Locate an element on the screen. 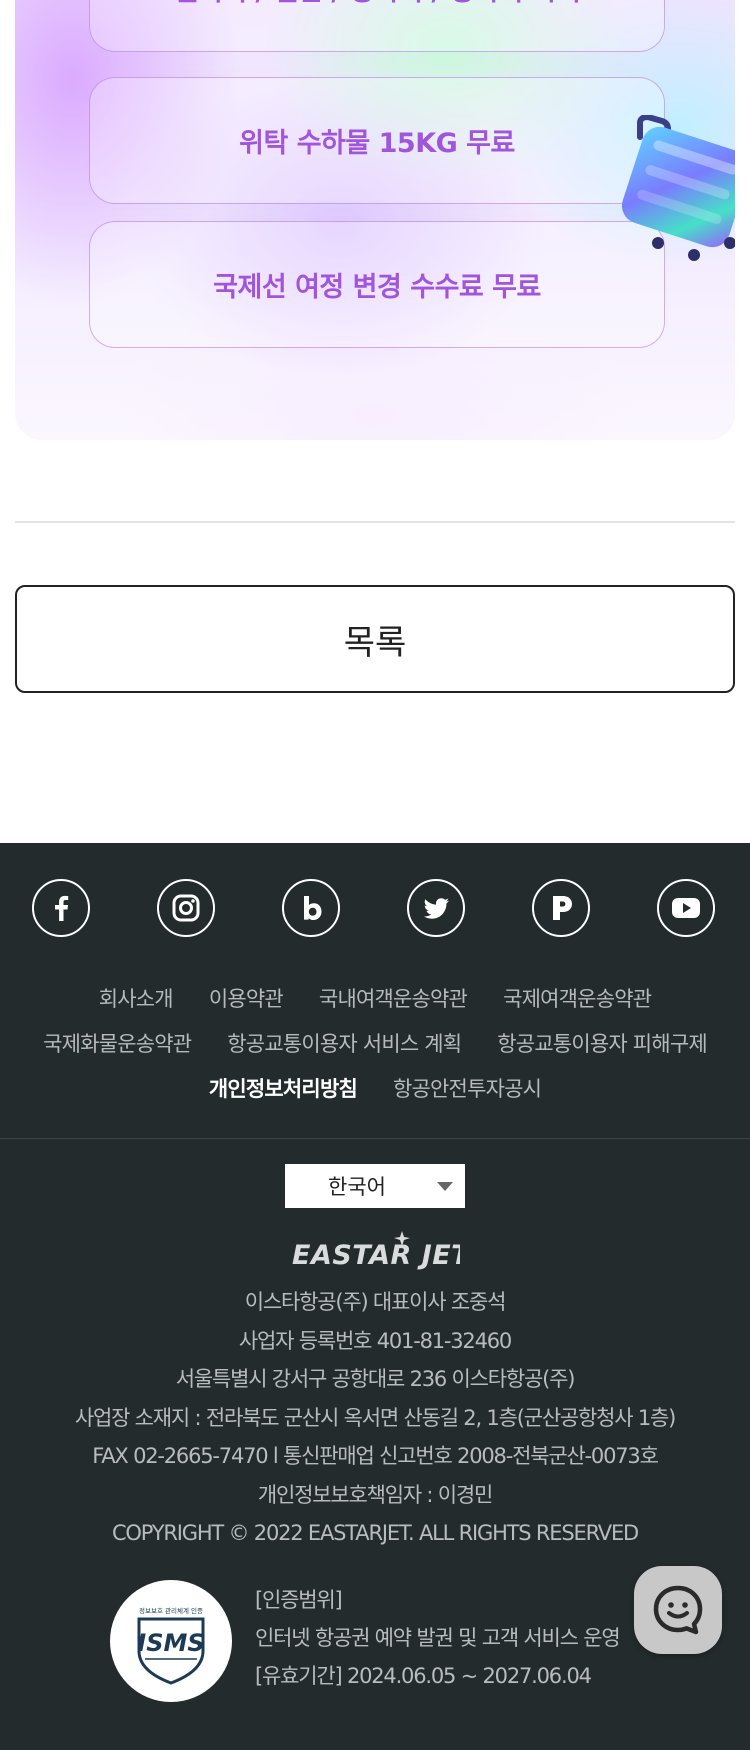 This screenshot has width=750, height=1750. instagram-icon is located at coordinates (186, 908).